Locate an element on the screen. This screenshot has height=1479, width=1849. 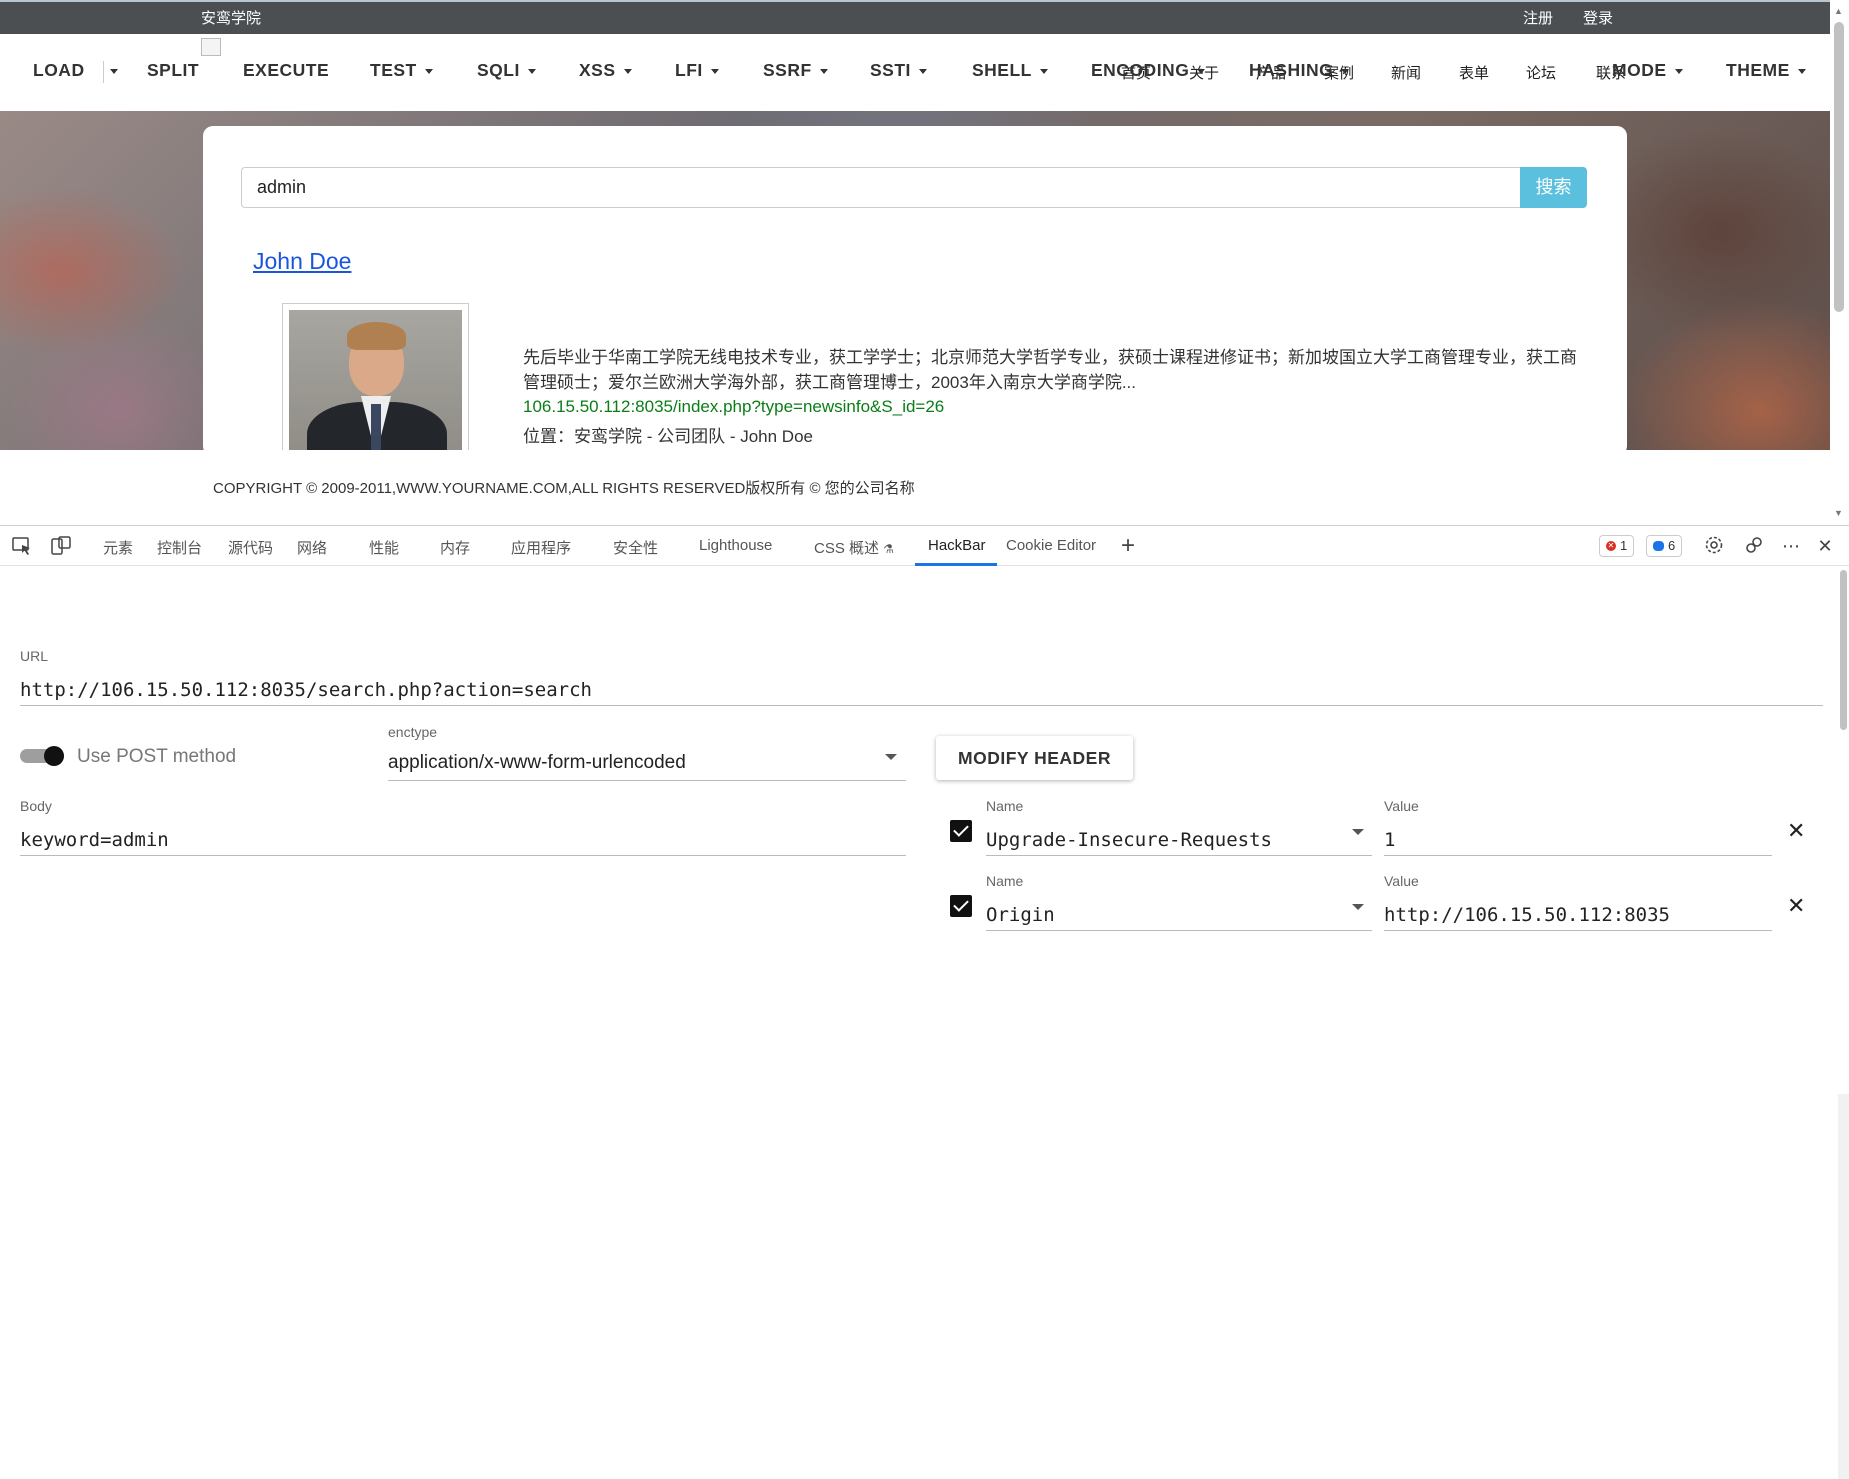
hashing-menu-label: HASHING is located at coordinates (1291, 70).